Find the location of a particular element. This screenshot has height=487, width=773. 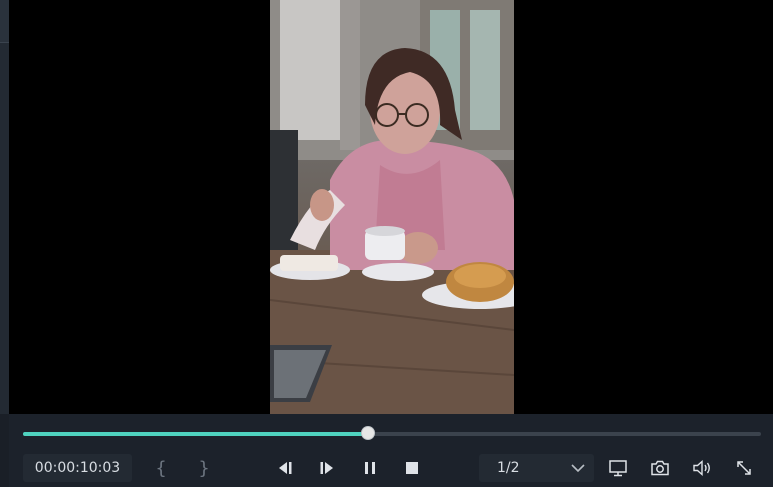

camera-icon is located at coordinates (660, 468).